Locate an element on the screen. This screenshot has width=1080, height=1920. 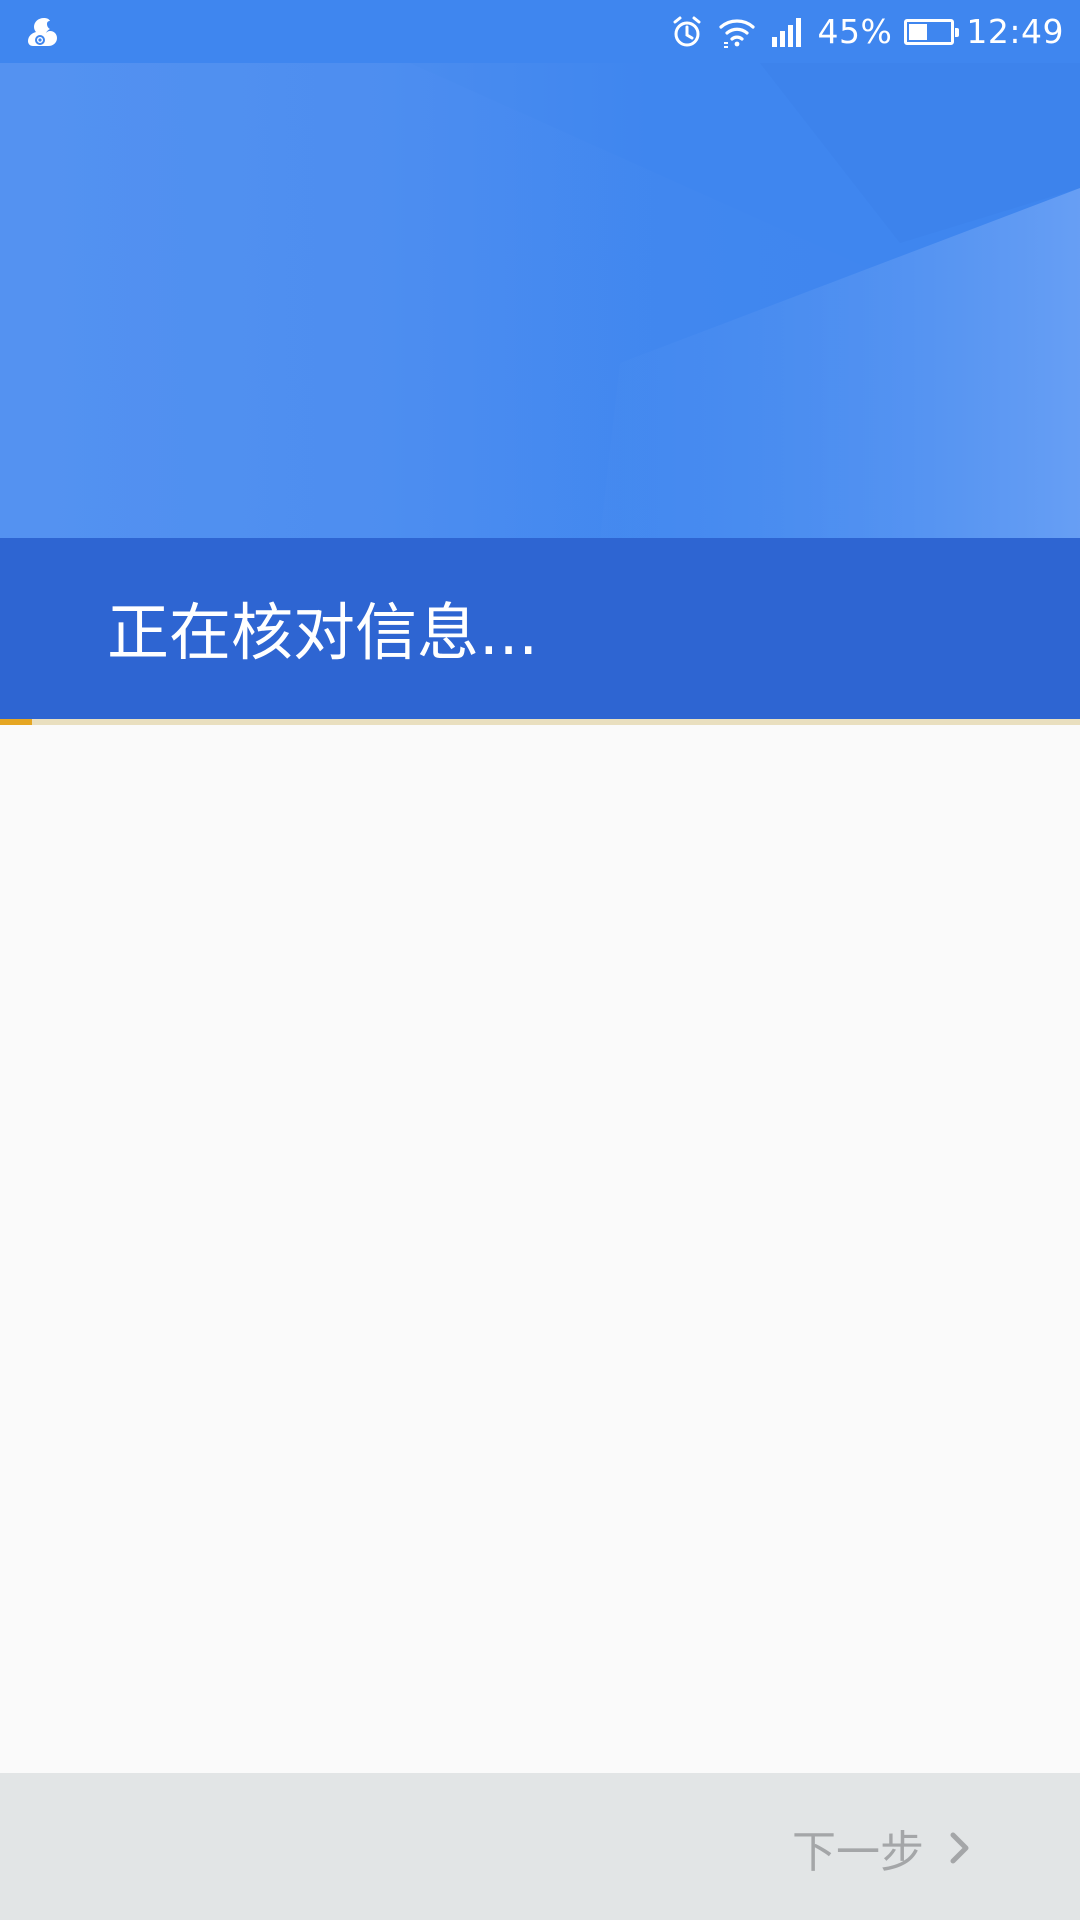
alarm-clock-icon is located at coordinates (687, 31).